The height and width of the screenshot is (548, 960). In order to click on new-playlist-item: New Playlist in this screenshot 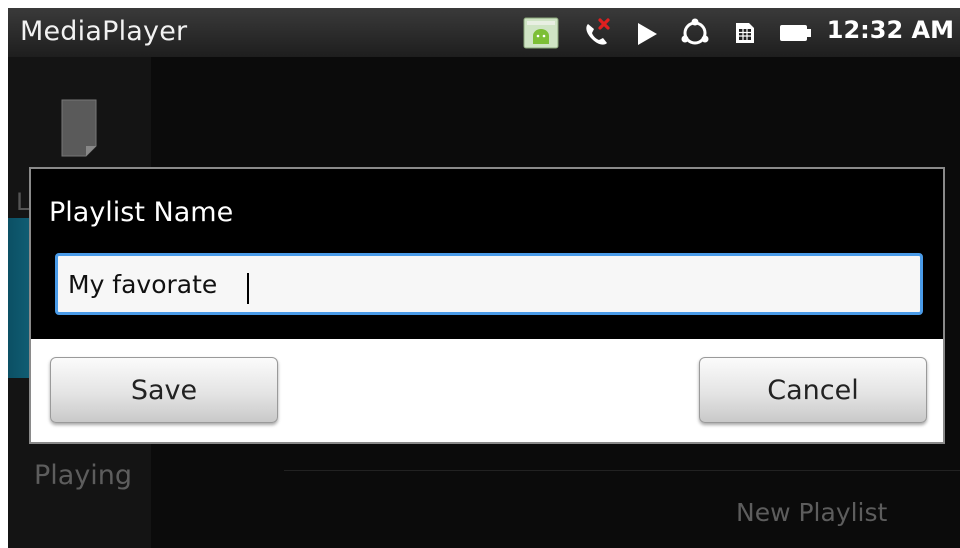, I will do `click(811, 512)`.